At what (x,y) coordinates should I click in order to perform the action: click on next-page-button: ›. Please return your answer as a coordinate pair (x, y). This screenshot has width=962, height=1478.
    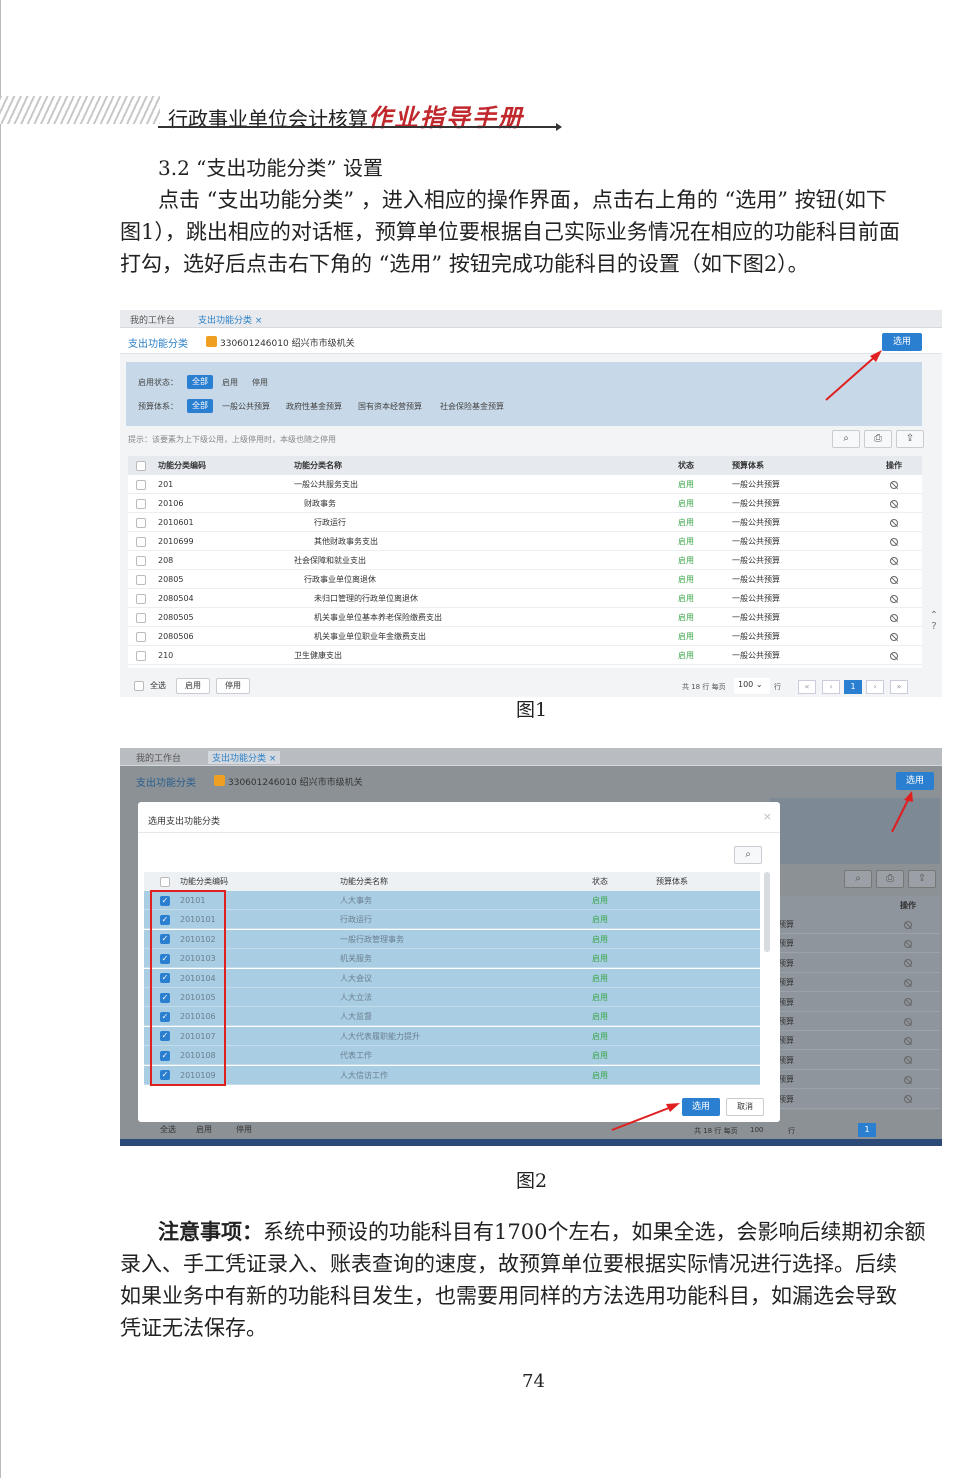
    Looking at the image, I should click on (875, 687).